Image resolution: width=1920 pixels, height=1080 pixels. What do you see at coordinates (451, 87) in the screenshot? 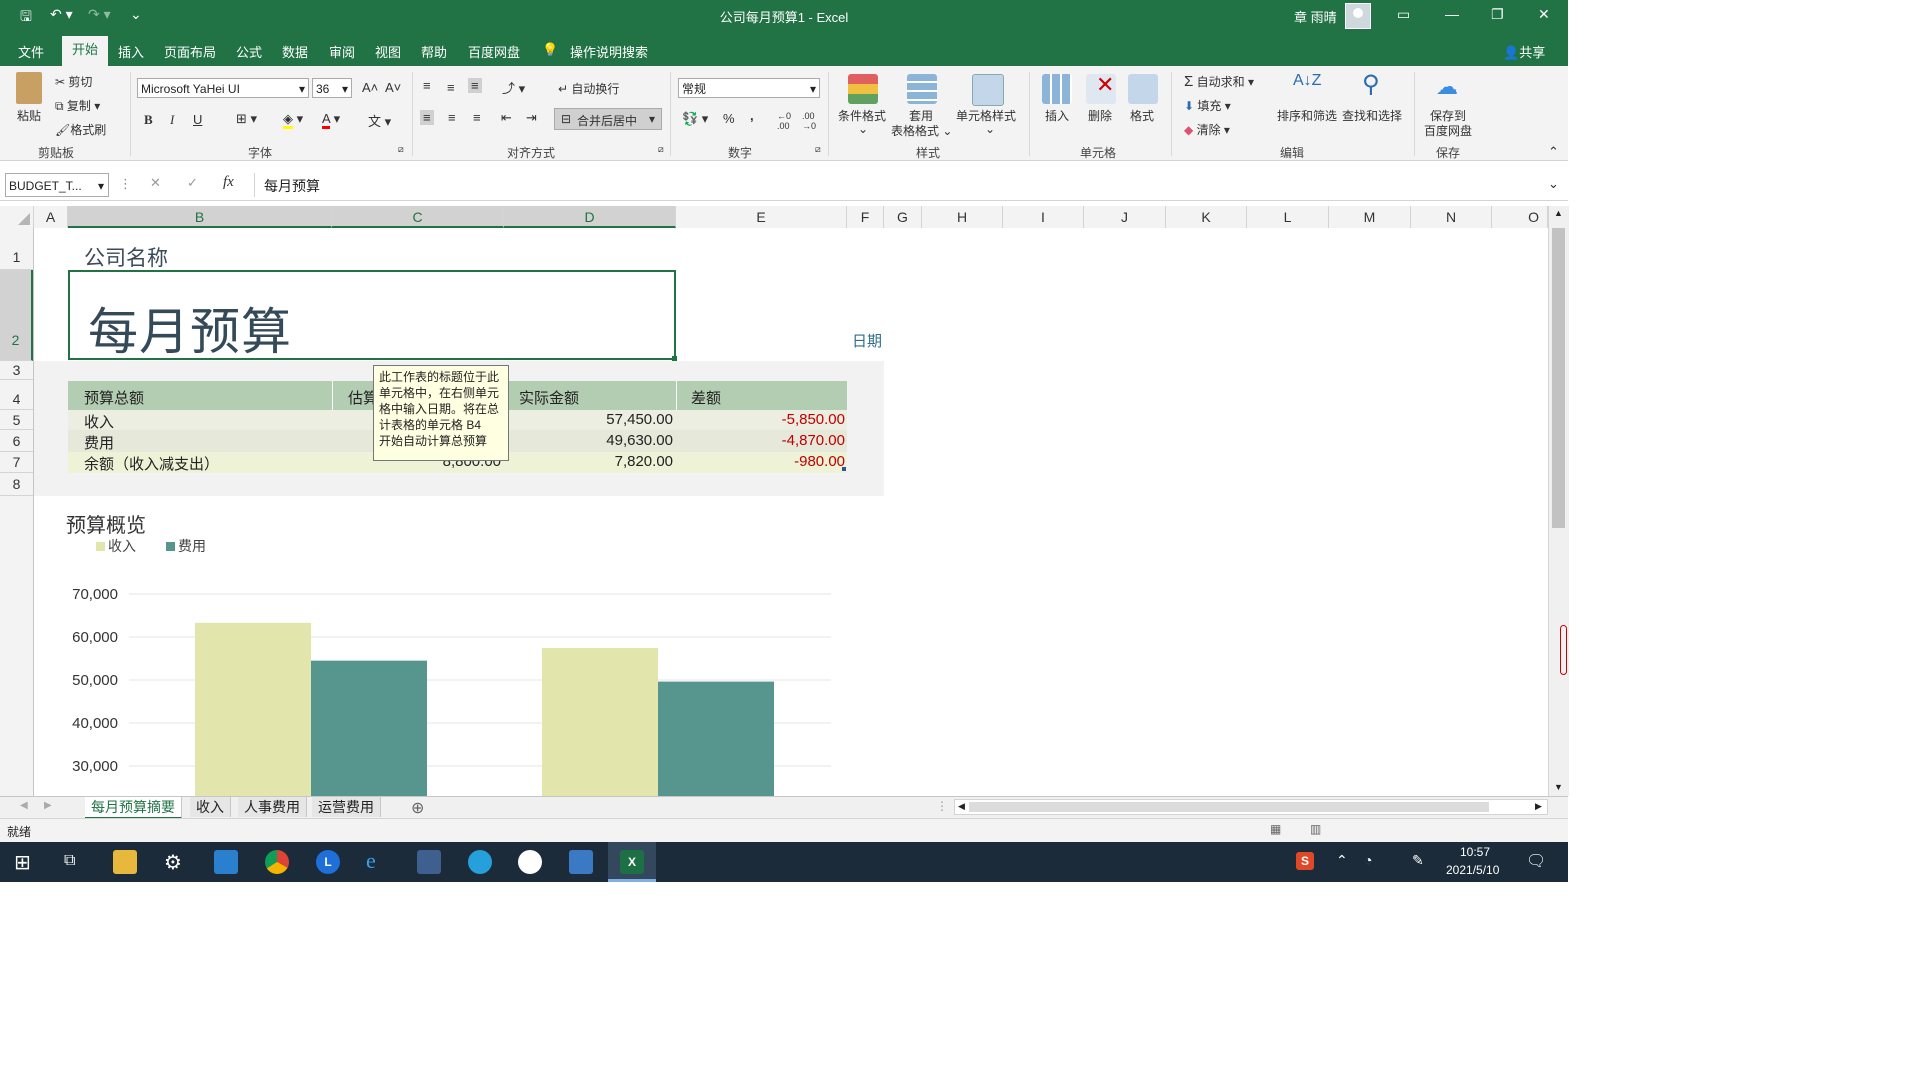
I see `align-middle-icon: ≡` at bounding box center [451, 87].